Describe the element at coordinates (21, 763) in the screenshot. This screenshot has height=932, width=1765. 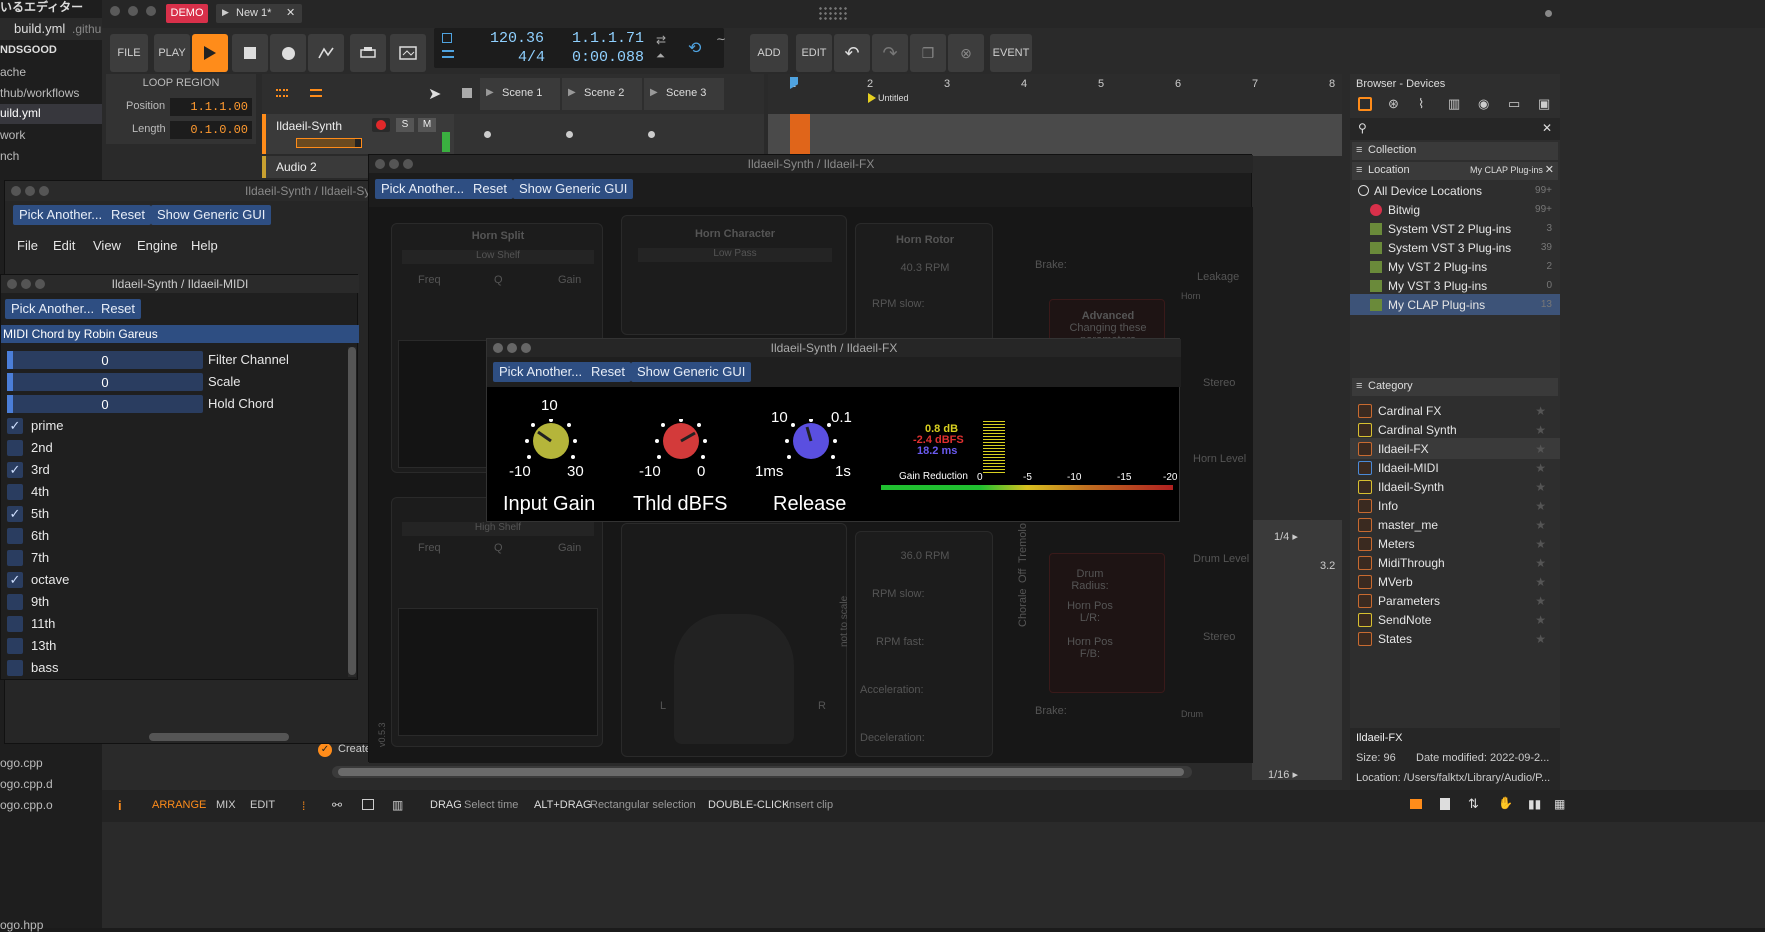
I see `editor-file-item: ogo.cpp` at that location.